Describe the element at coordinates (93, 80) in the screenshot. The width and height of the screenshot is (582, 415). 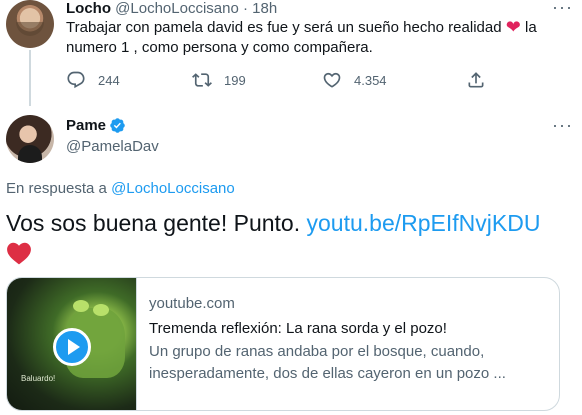
I see `reply-button: 244` at that location.